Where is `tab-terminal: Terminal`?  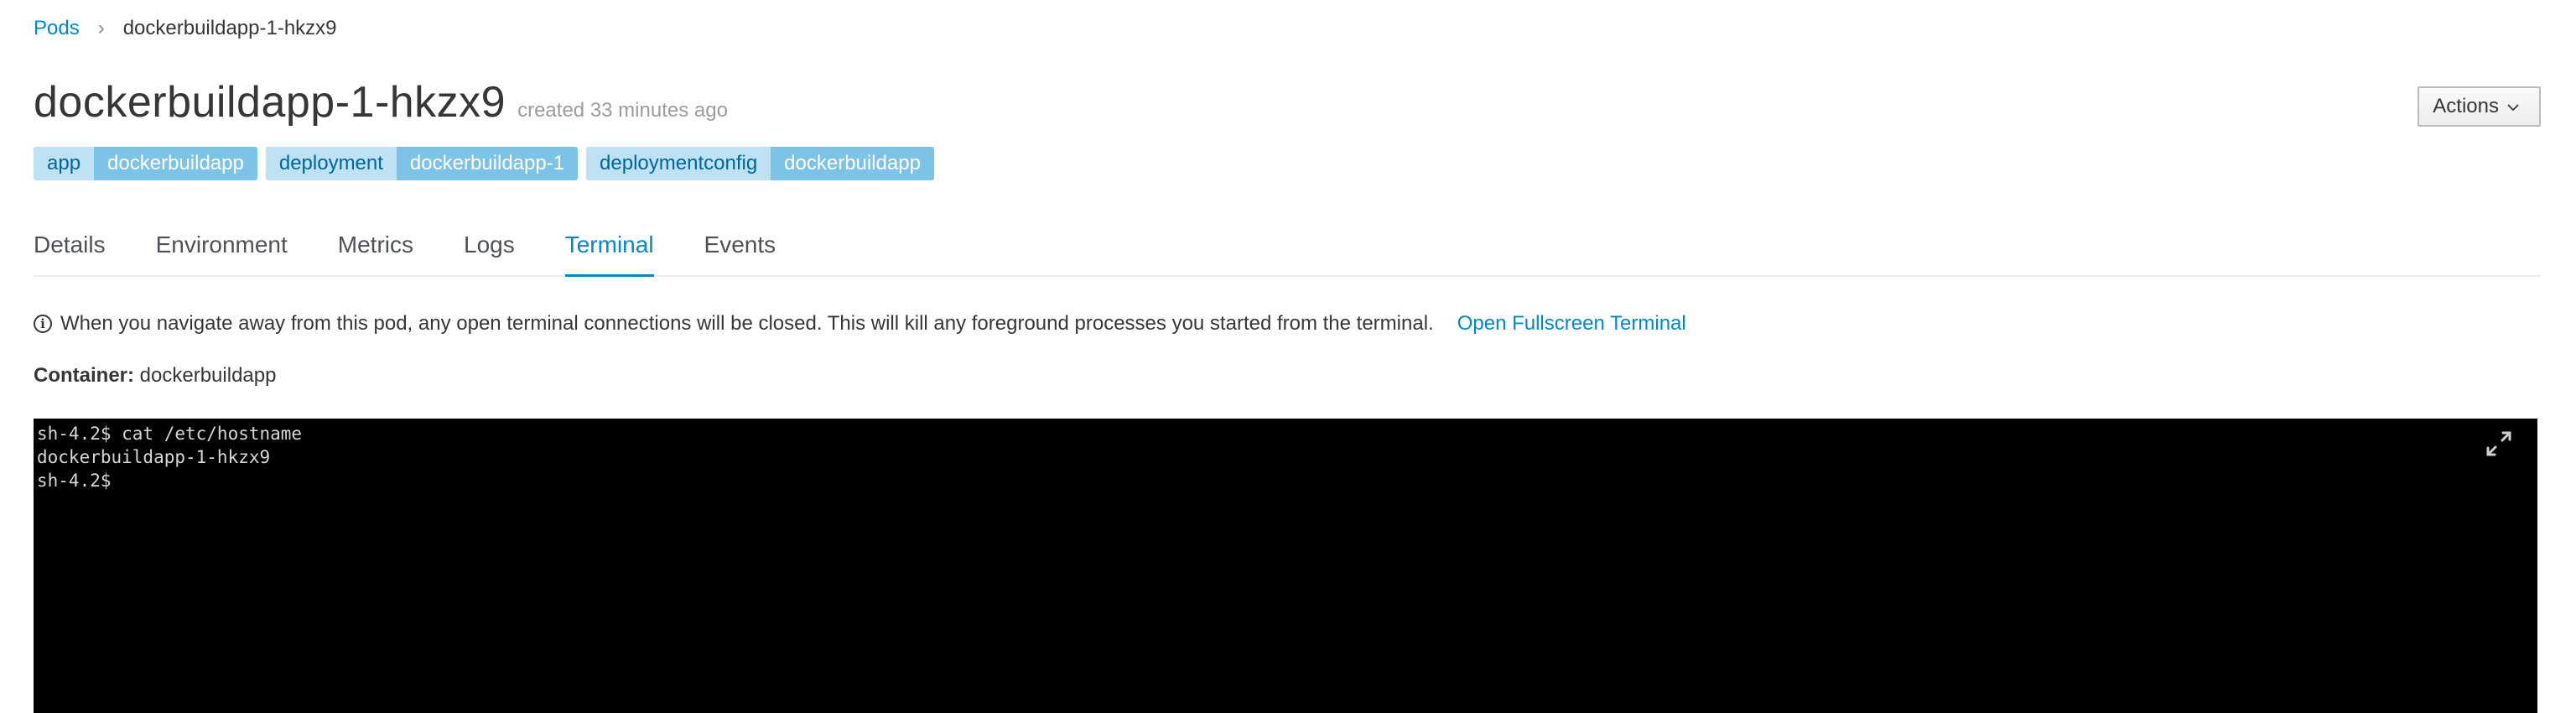 tab-terminal: Terminal is located at coordinates (609, 251).